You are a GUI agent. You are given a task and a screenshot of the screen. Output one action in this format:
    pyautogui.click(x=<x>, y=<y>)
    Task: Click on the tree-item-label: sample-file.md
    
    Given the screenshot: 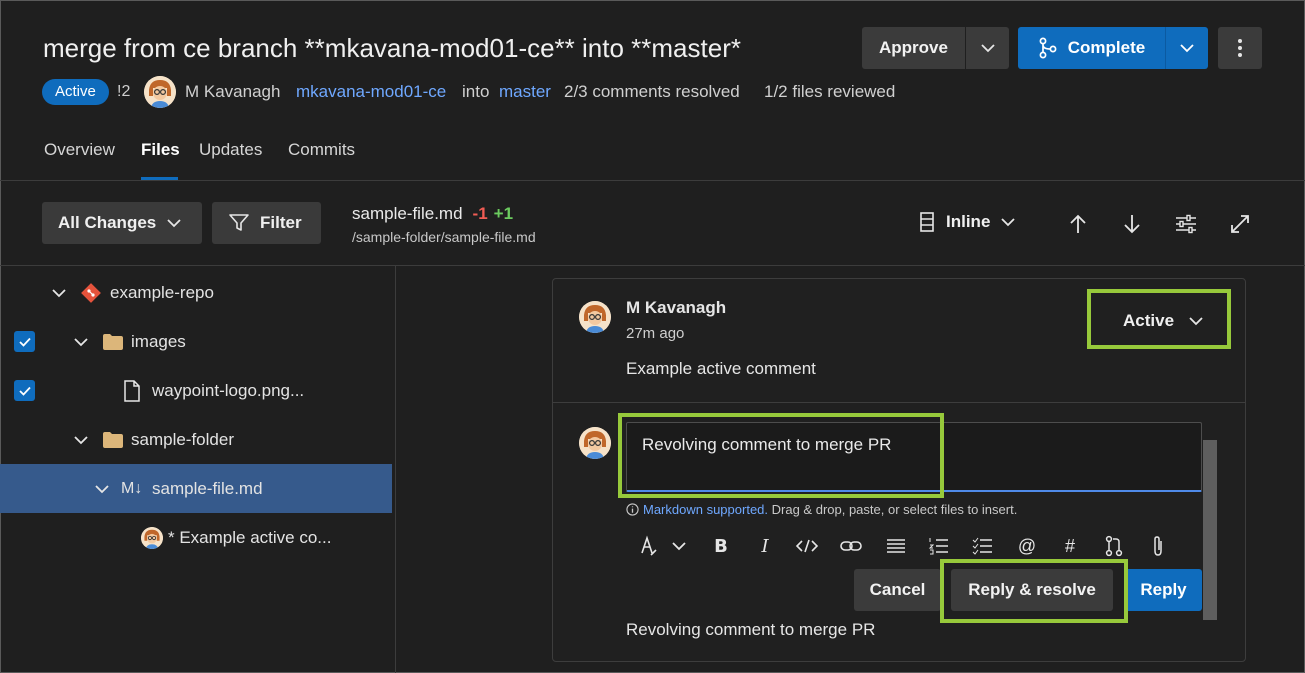 What is the action you would take?
    pyautogui.click(x=207, y=488)
    